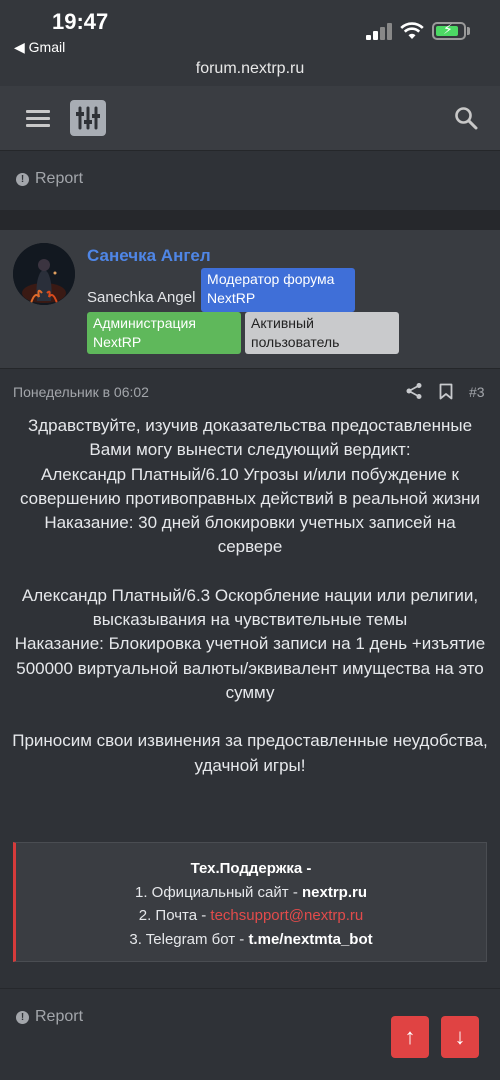  What do you see at coordinates (446, 391) in the screenshot?
I see `bookmark-icon` at bounding box center [446, 391].